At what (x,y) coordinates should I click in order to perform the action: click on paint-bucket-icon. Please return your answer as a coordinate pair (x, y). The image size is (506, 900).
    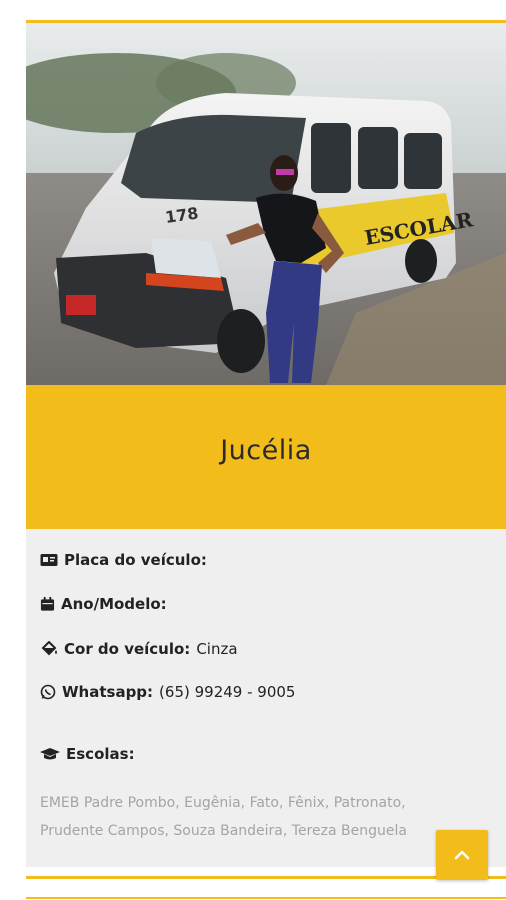
    Looking at the image, I should click on (49, 648).